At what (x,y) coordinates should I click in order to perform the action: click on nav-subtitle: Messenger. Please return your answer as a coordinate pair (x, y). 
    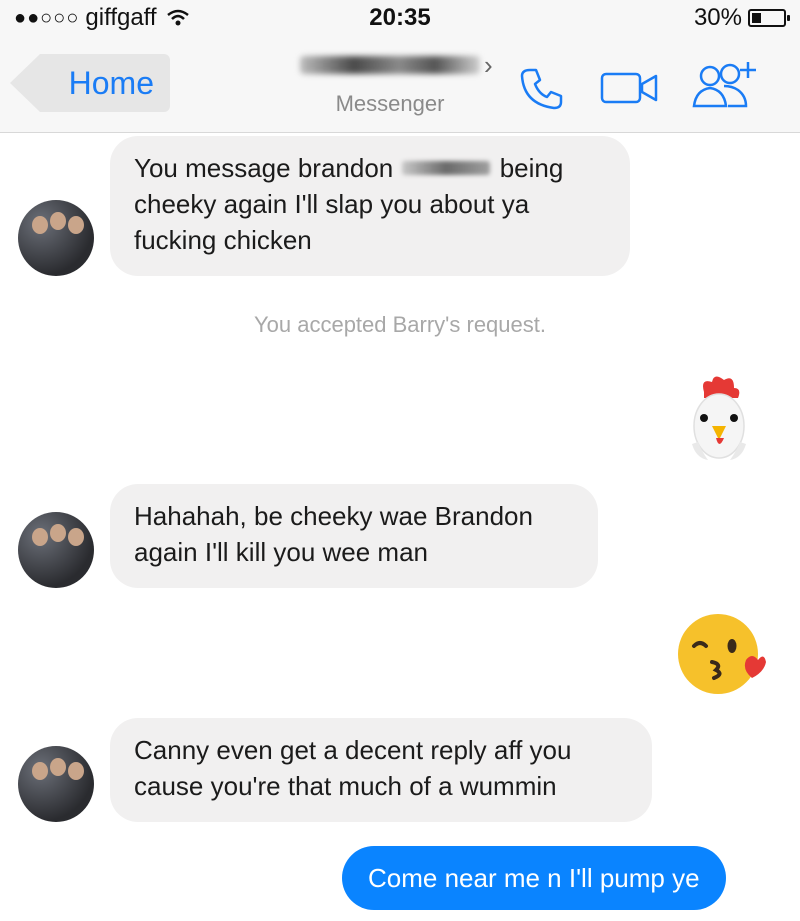
    Looking at the image, I should click on (390, 103).